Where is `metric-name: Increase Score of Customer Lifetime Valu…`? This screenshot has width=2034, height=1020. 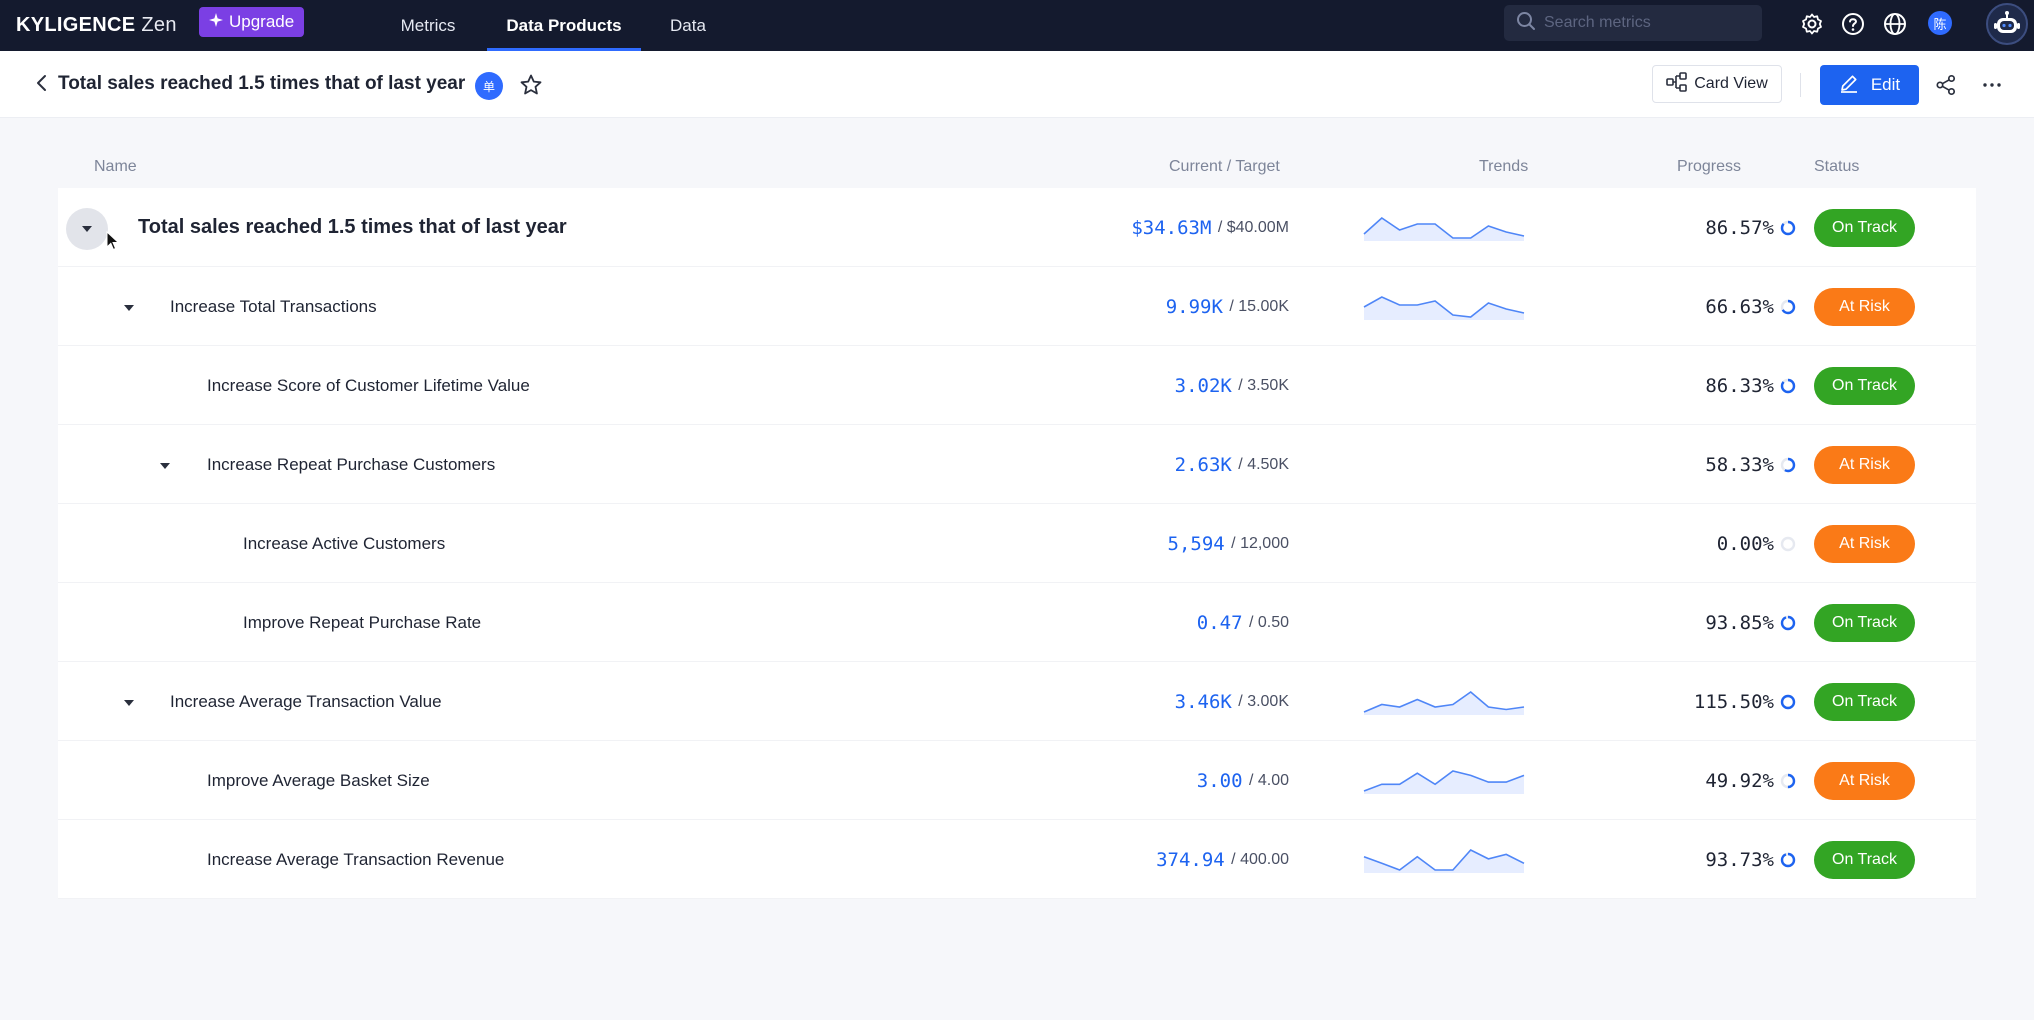 metric-name: Increase Score of Customer Lifetime Valu… is located at coordinates (368, 386).